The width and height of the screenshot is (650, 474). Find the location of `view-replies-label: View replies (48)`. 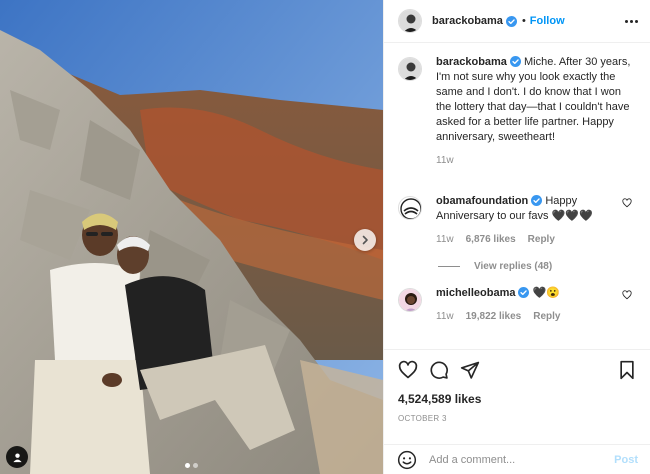

view-replies-label: View replies (48) is located at coordinates (513, 266).